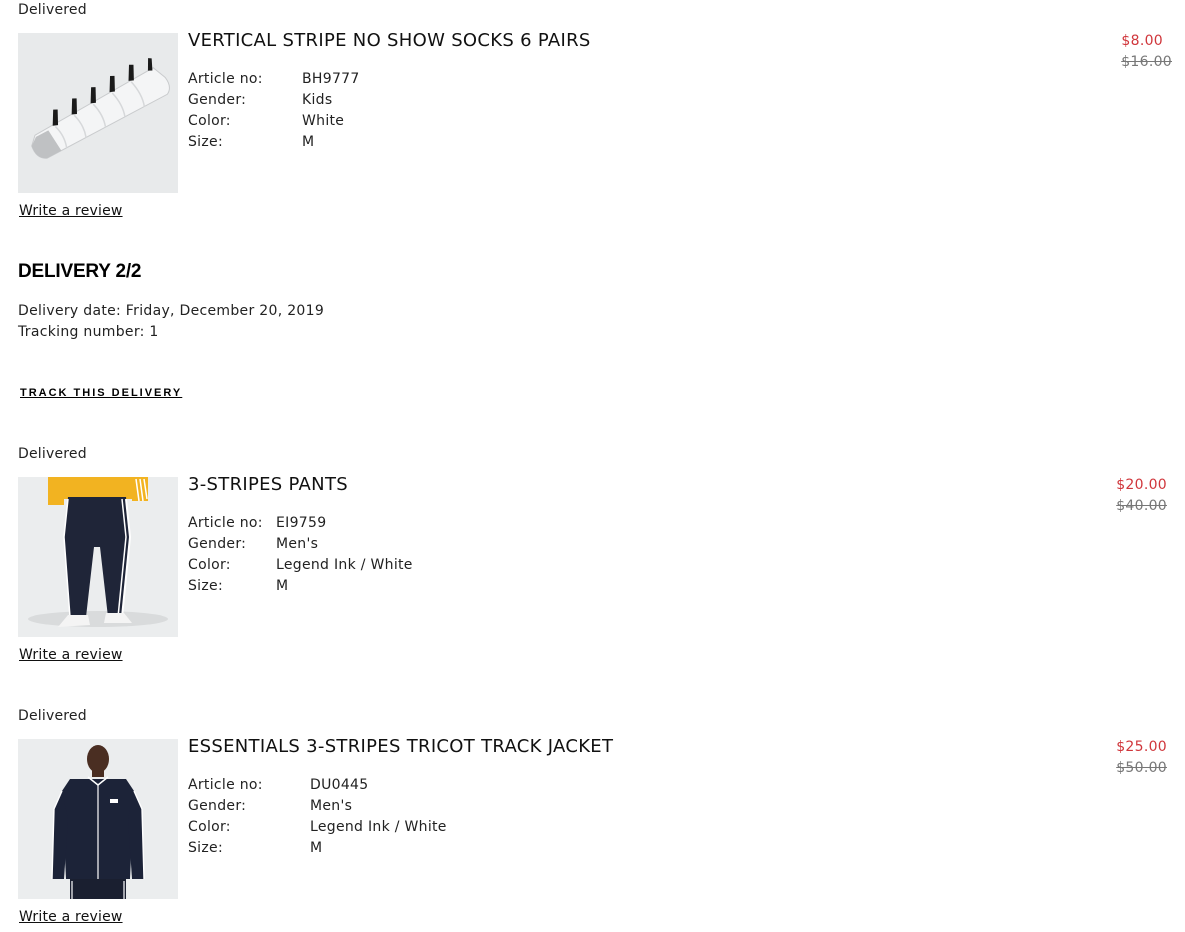  What do you see at coordinates (101, 393) in the screenshot?
I see `track-delivery-link: TRACK THIS DELIVERY` at bounding box center [101, 393].